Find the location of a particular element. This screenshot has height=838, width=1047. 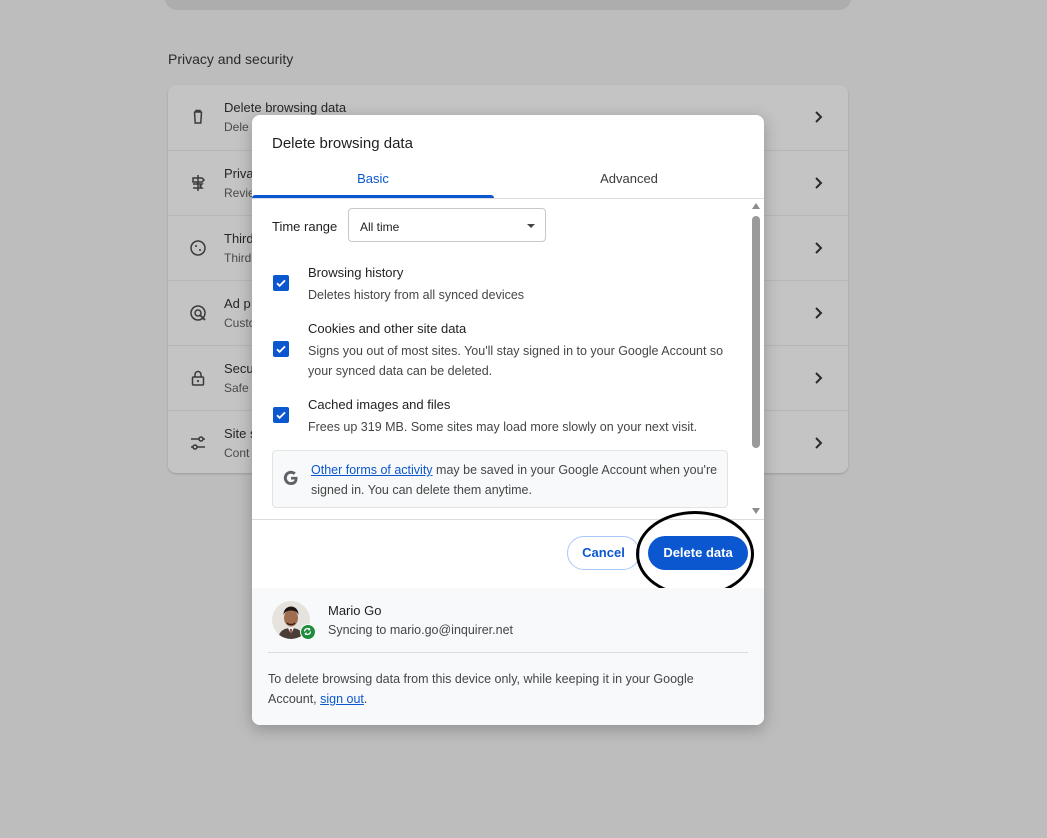

lock-icon is located at coordinates (198, 378).